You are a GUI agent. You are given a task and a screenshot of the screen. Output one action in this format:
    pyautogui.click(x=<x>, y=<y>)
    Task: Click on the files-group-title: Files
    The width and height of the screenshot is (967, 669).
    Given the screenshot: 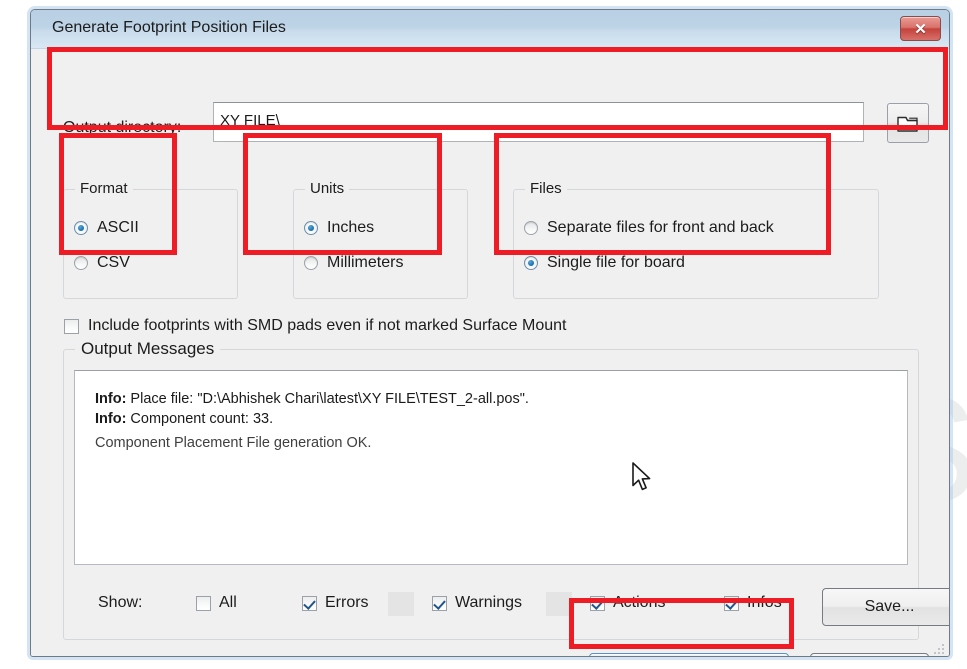 What is the action you would take?
    pyautogui.click(x=546, y=188)
    